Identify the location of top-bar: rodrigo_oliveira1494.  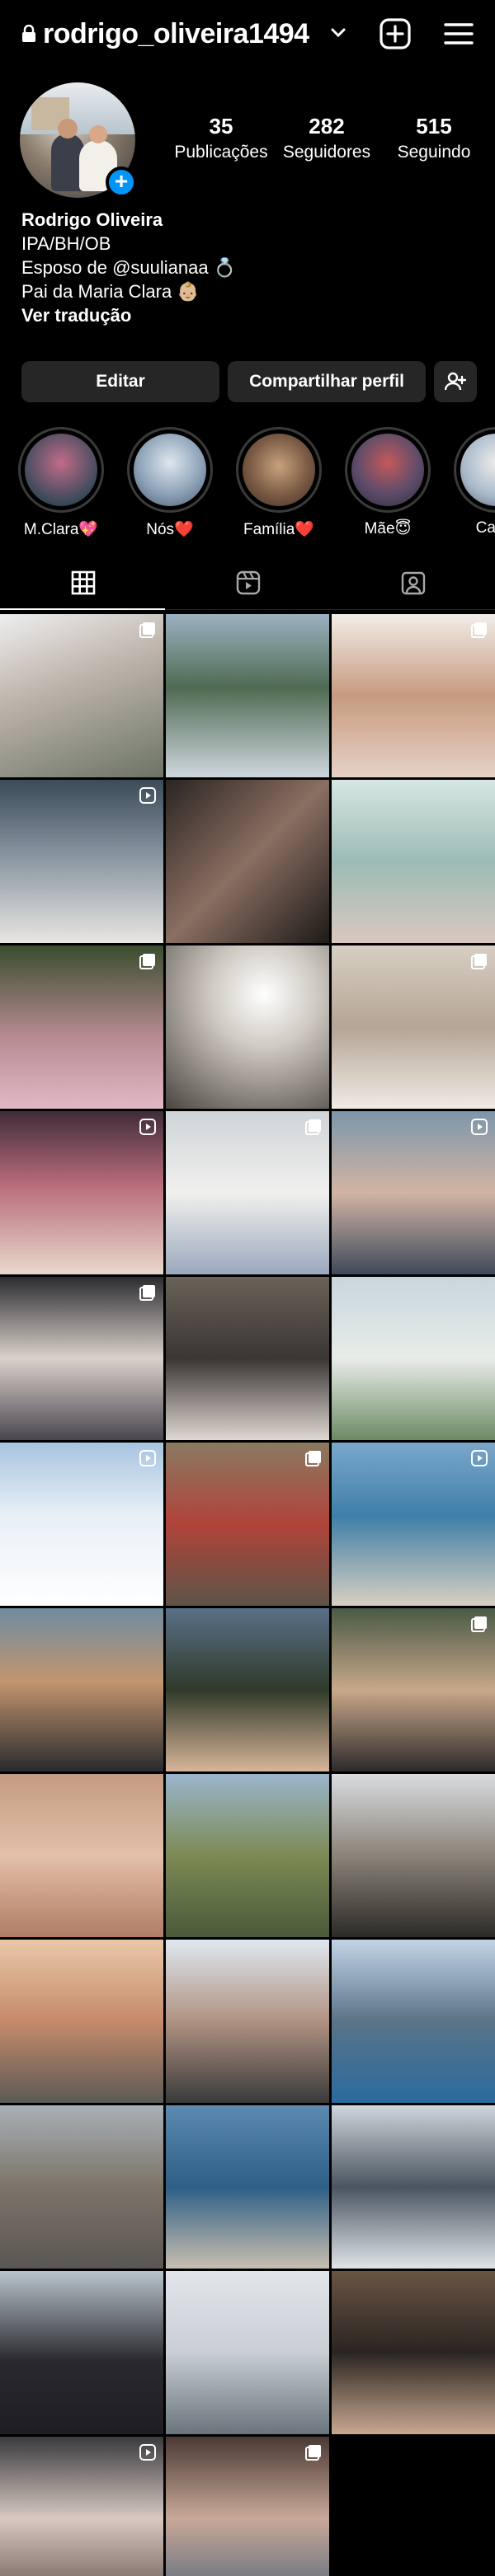
(247, 37).